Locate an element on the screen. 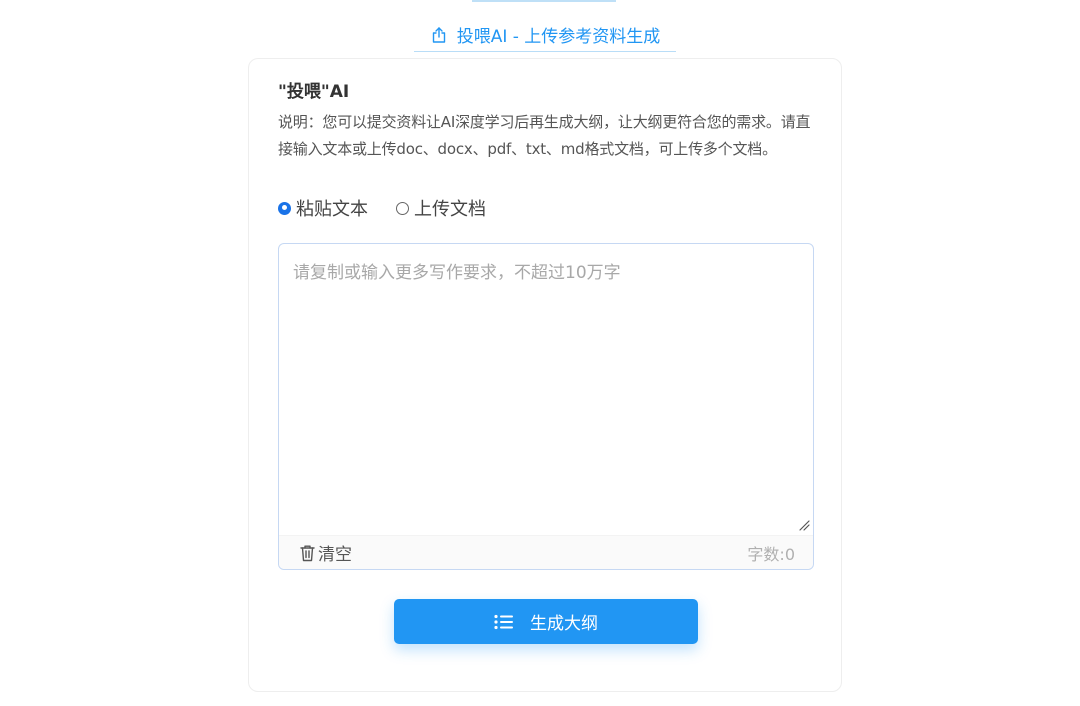 The image size is (1080, 706). clear-button: 清空 is located at coordinates (325, 552).